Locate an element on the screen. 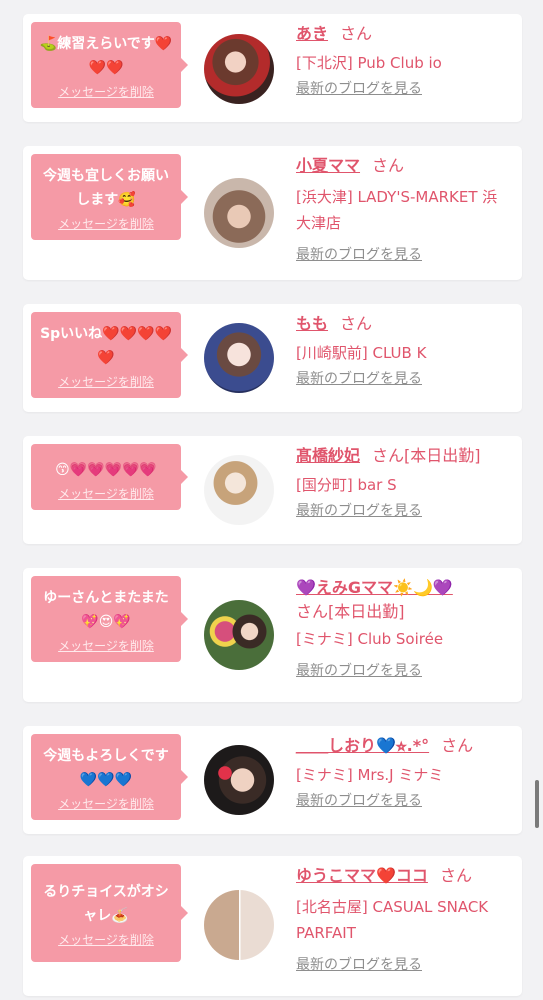 Image resolution: width=543 pixels, height=1000 pixels. message-text: 😙💗💗💗💗💗 is located at coordinates (106, 470).